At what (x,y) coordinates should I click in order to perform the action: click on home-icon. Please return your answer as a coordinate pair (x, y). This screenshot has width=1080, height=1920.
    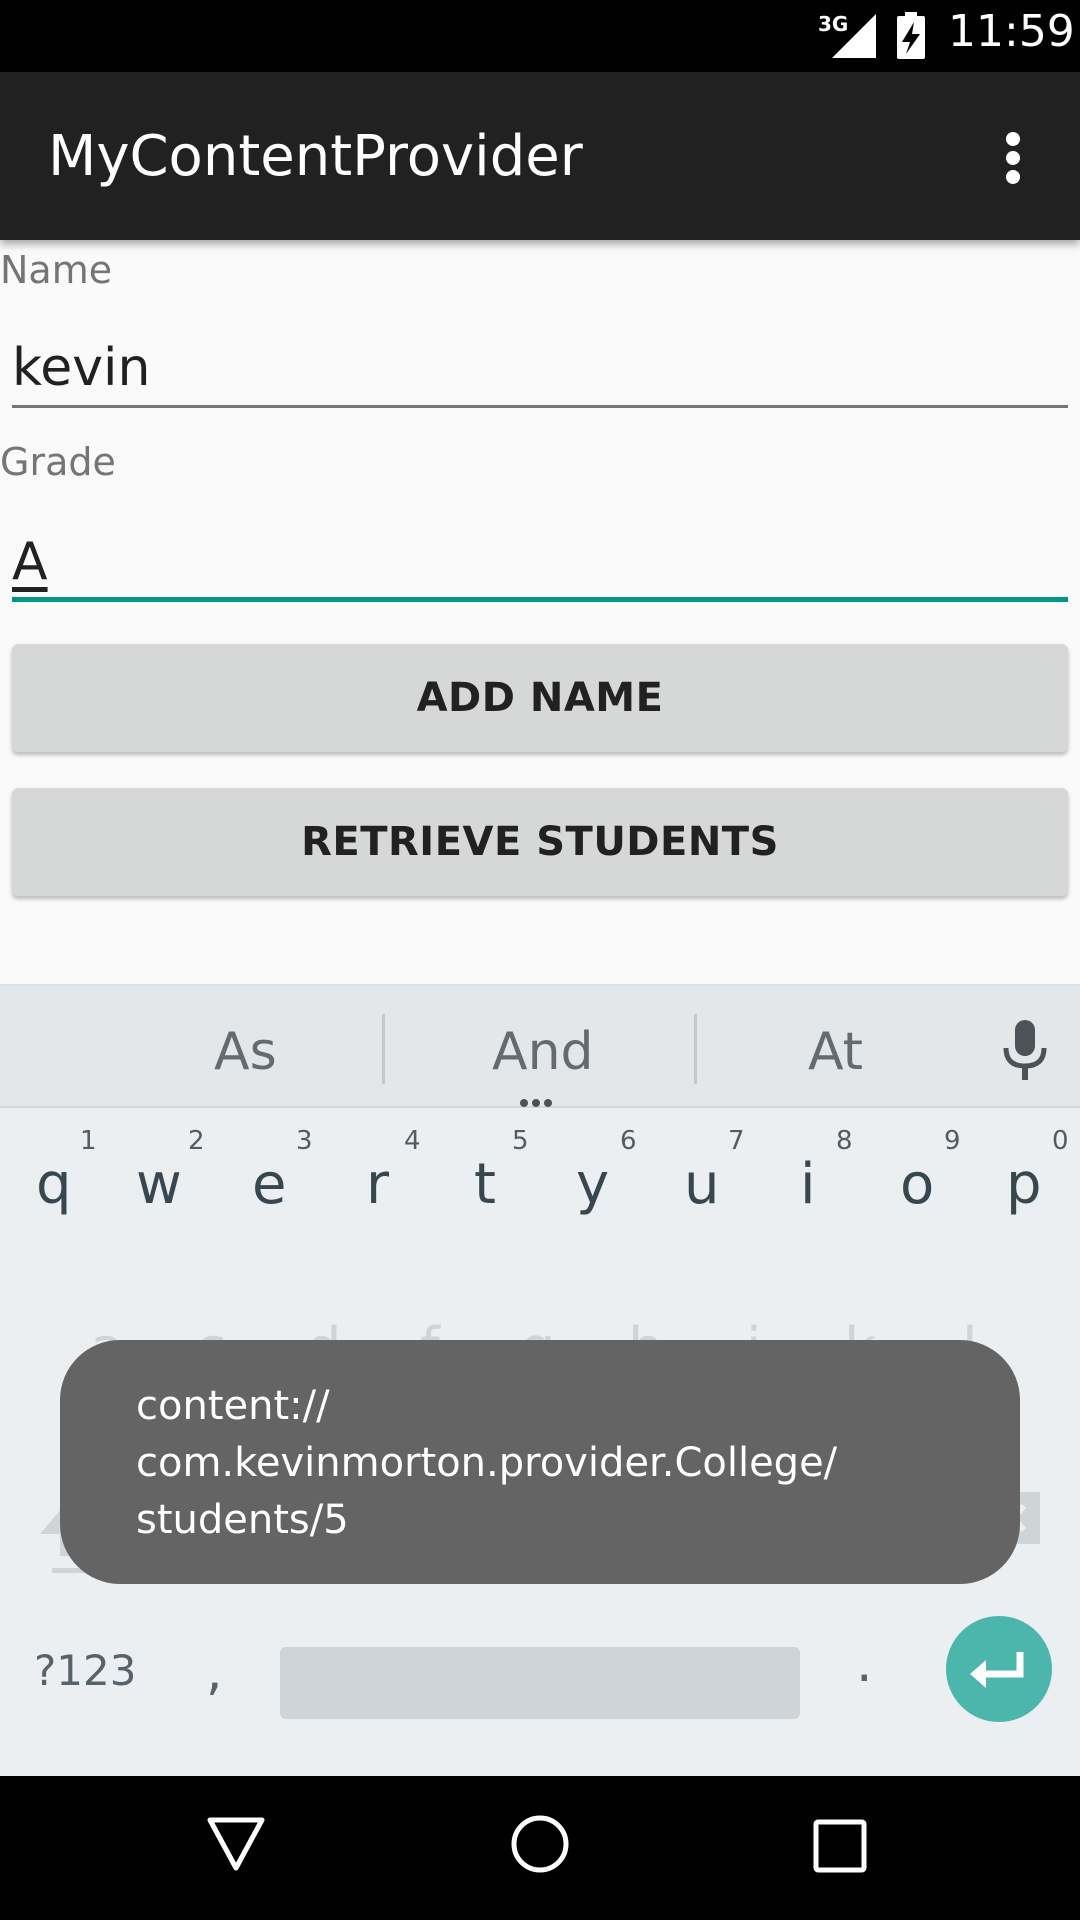
    Looking at the image, I should click on (540, 1844).